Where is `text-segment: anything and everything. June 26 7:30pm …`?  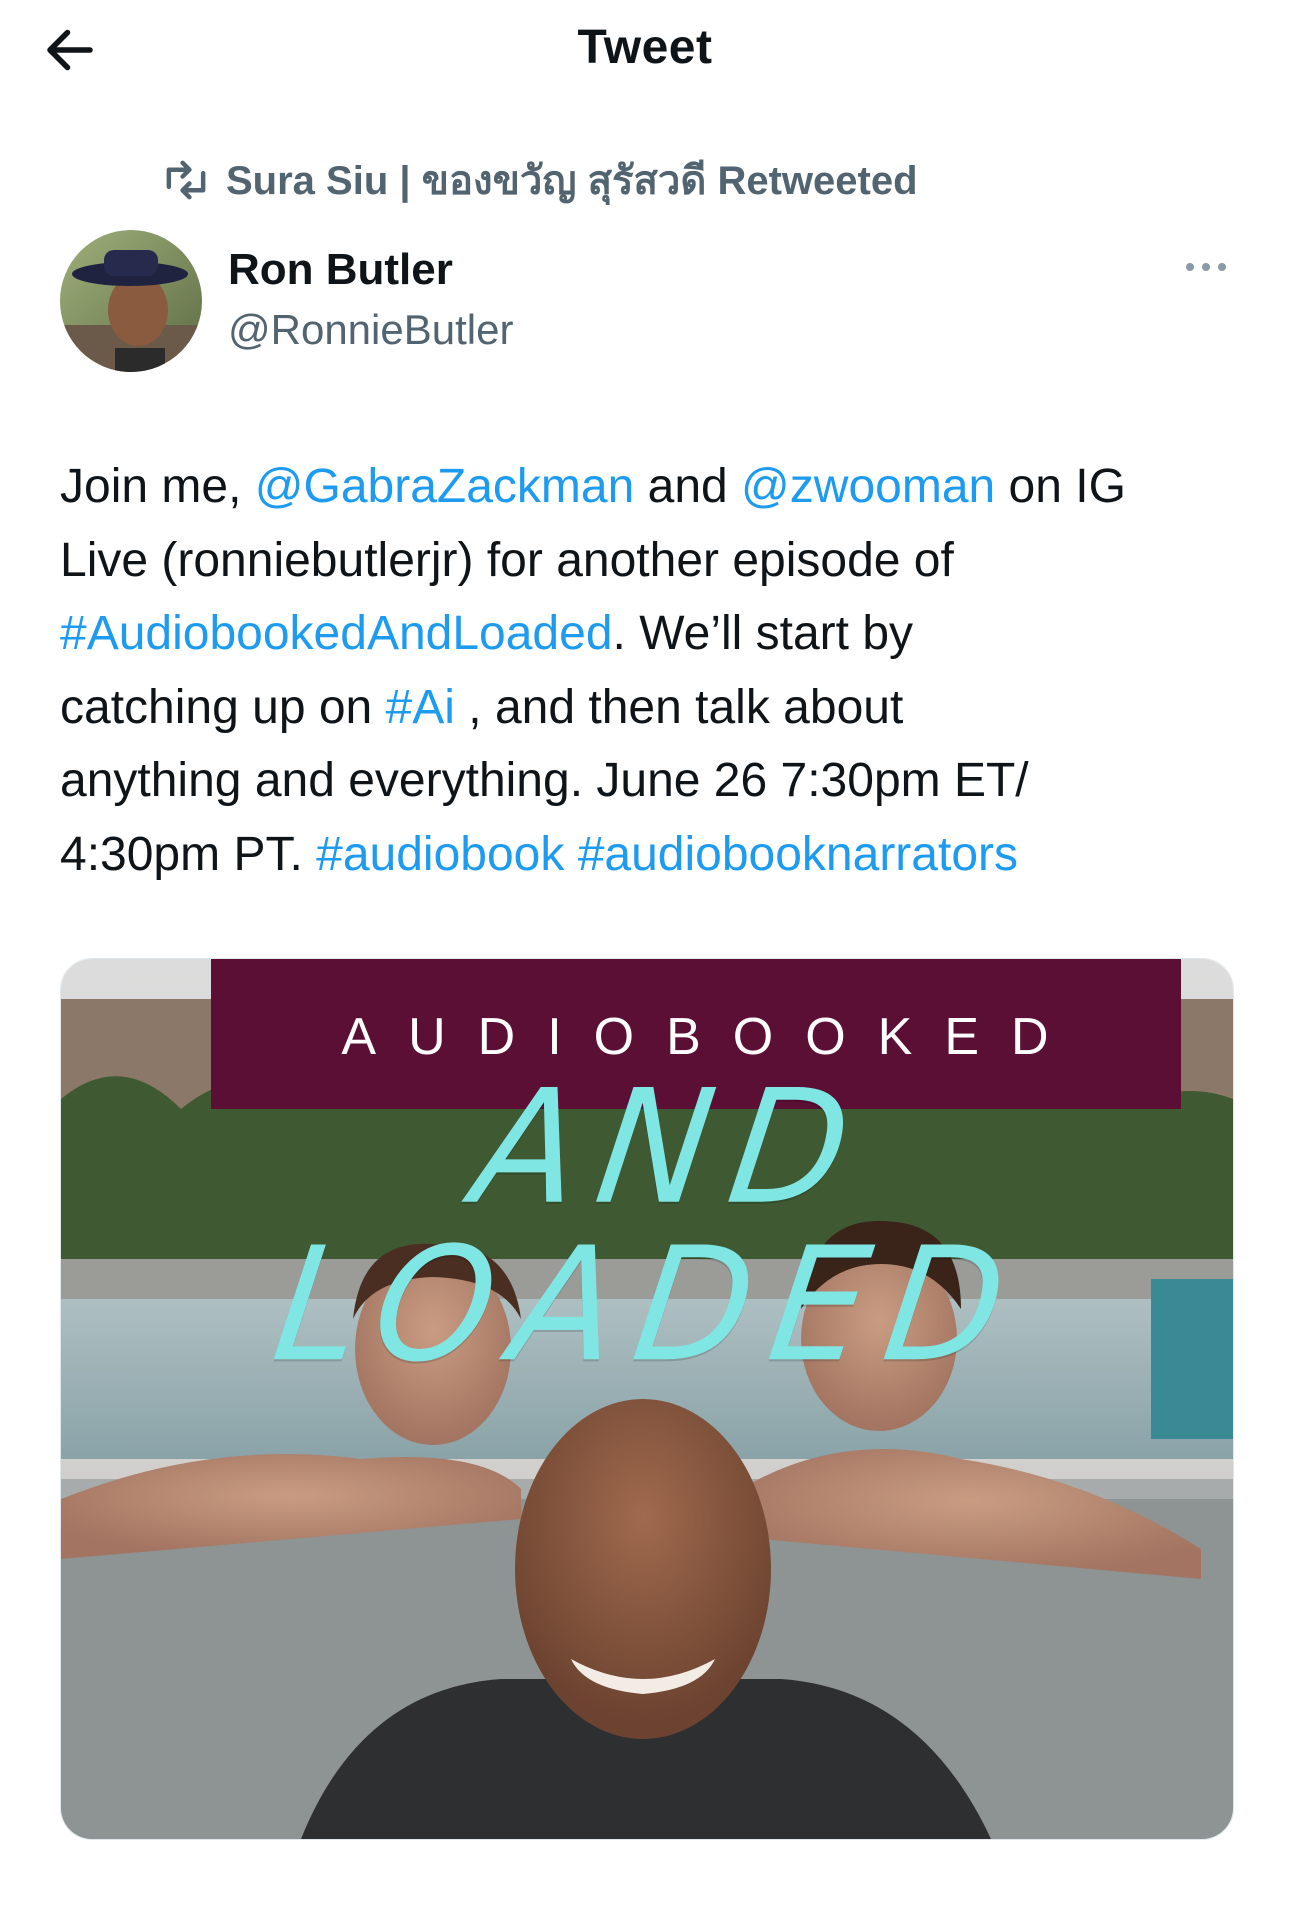 text-segment: anything and everything. June 26 7:30pm … is located at coordinates (544, 780).